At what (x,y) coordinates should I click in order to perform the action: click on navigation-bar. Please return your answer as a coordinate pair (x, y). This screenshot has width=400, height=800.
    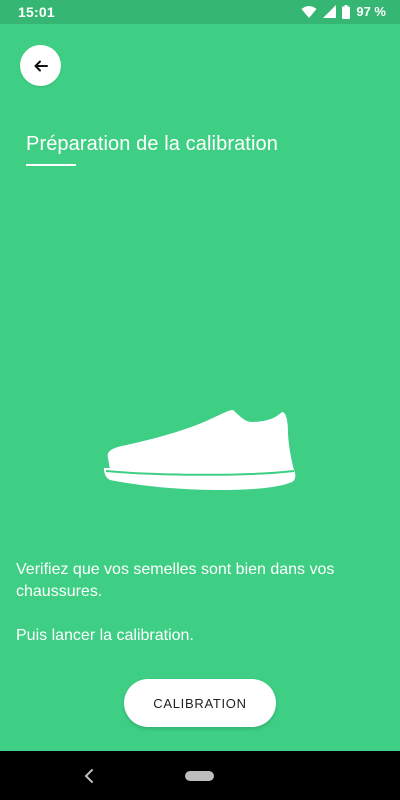
    Looking at the image, I should click on (200, 775).